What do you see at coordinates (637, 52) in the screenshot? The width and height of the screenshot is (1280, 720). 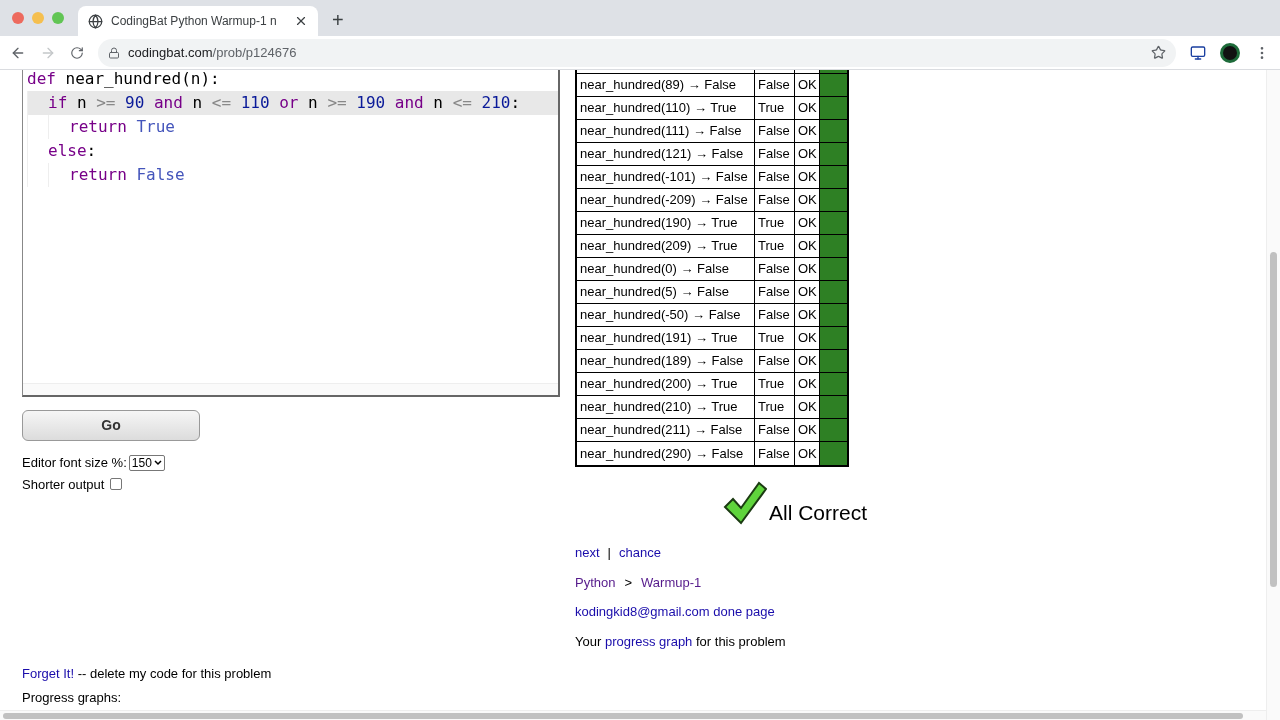 I see `address-bar: codingbat.com/prob/p124676` at bounding box center [637, 52].